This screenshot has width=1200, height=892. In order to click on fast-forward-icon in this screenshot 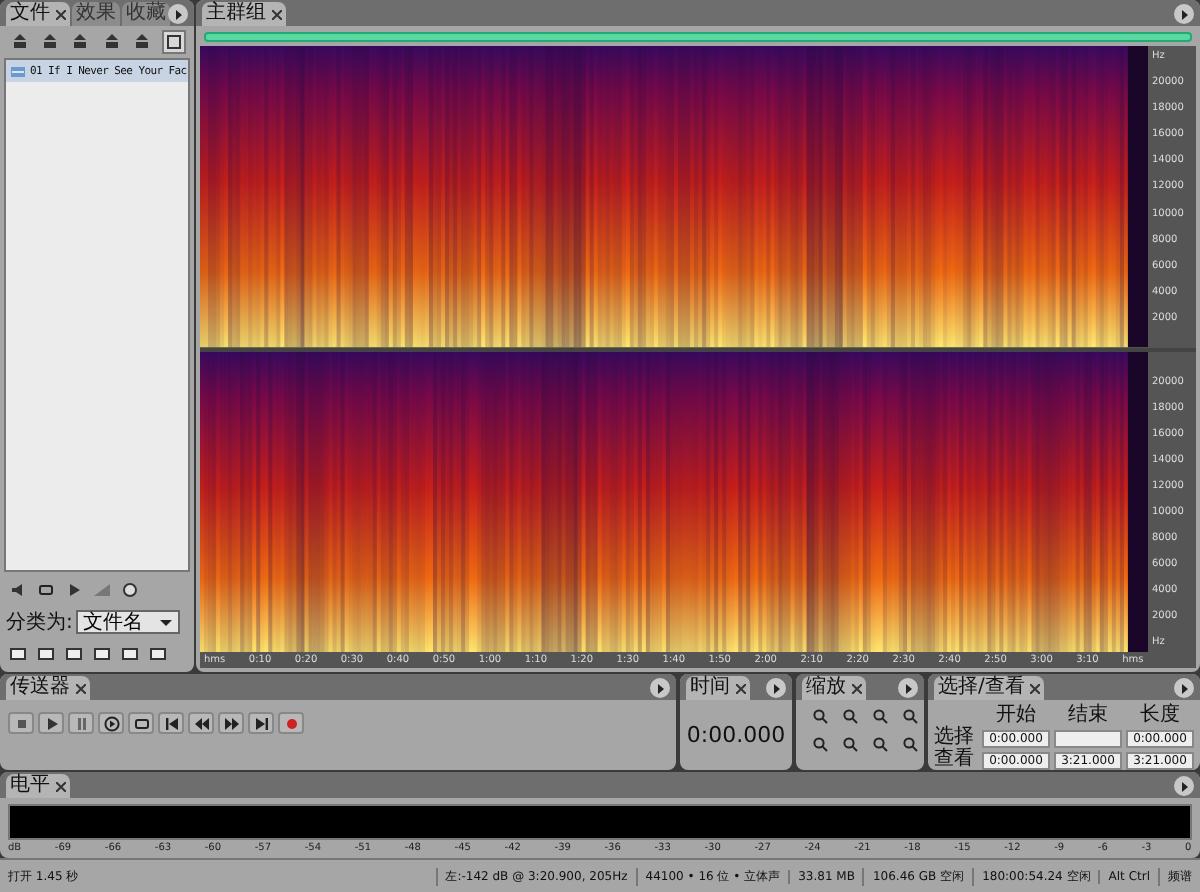, I will do `click(231, 723)`.